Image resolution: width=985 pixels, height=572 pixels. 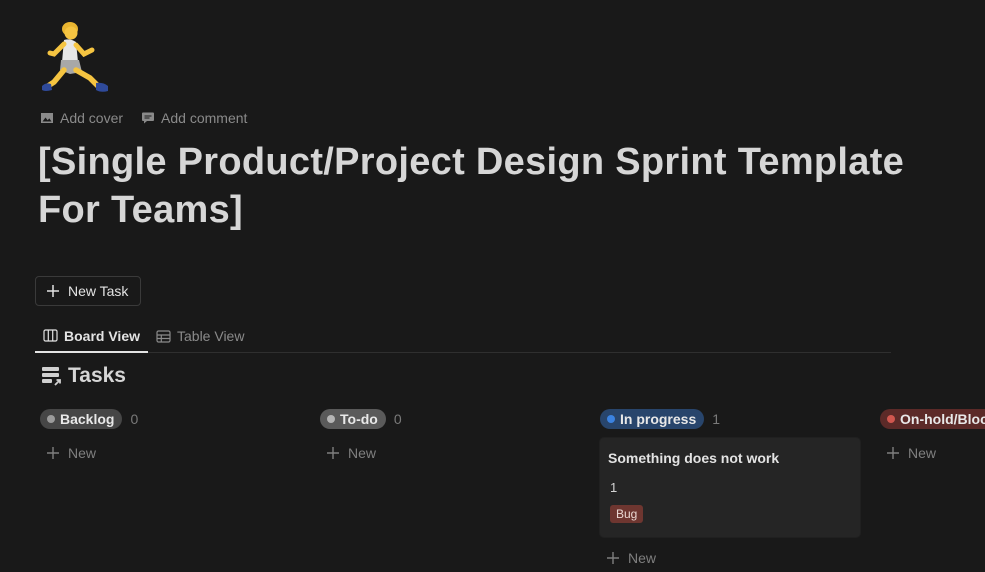 I want to click on board-column-todo: To-do 0 New, so click(x=450, y=437).